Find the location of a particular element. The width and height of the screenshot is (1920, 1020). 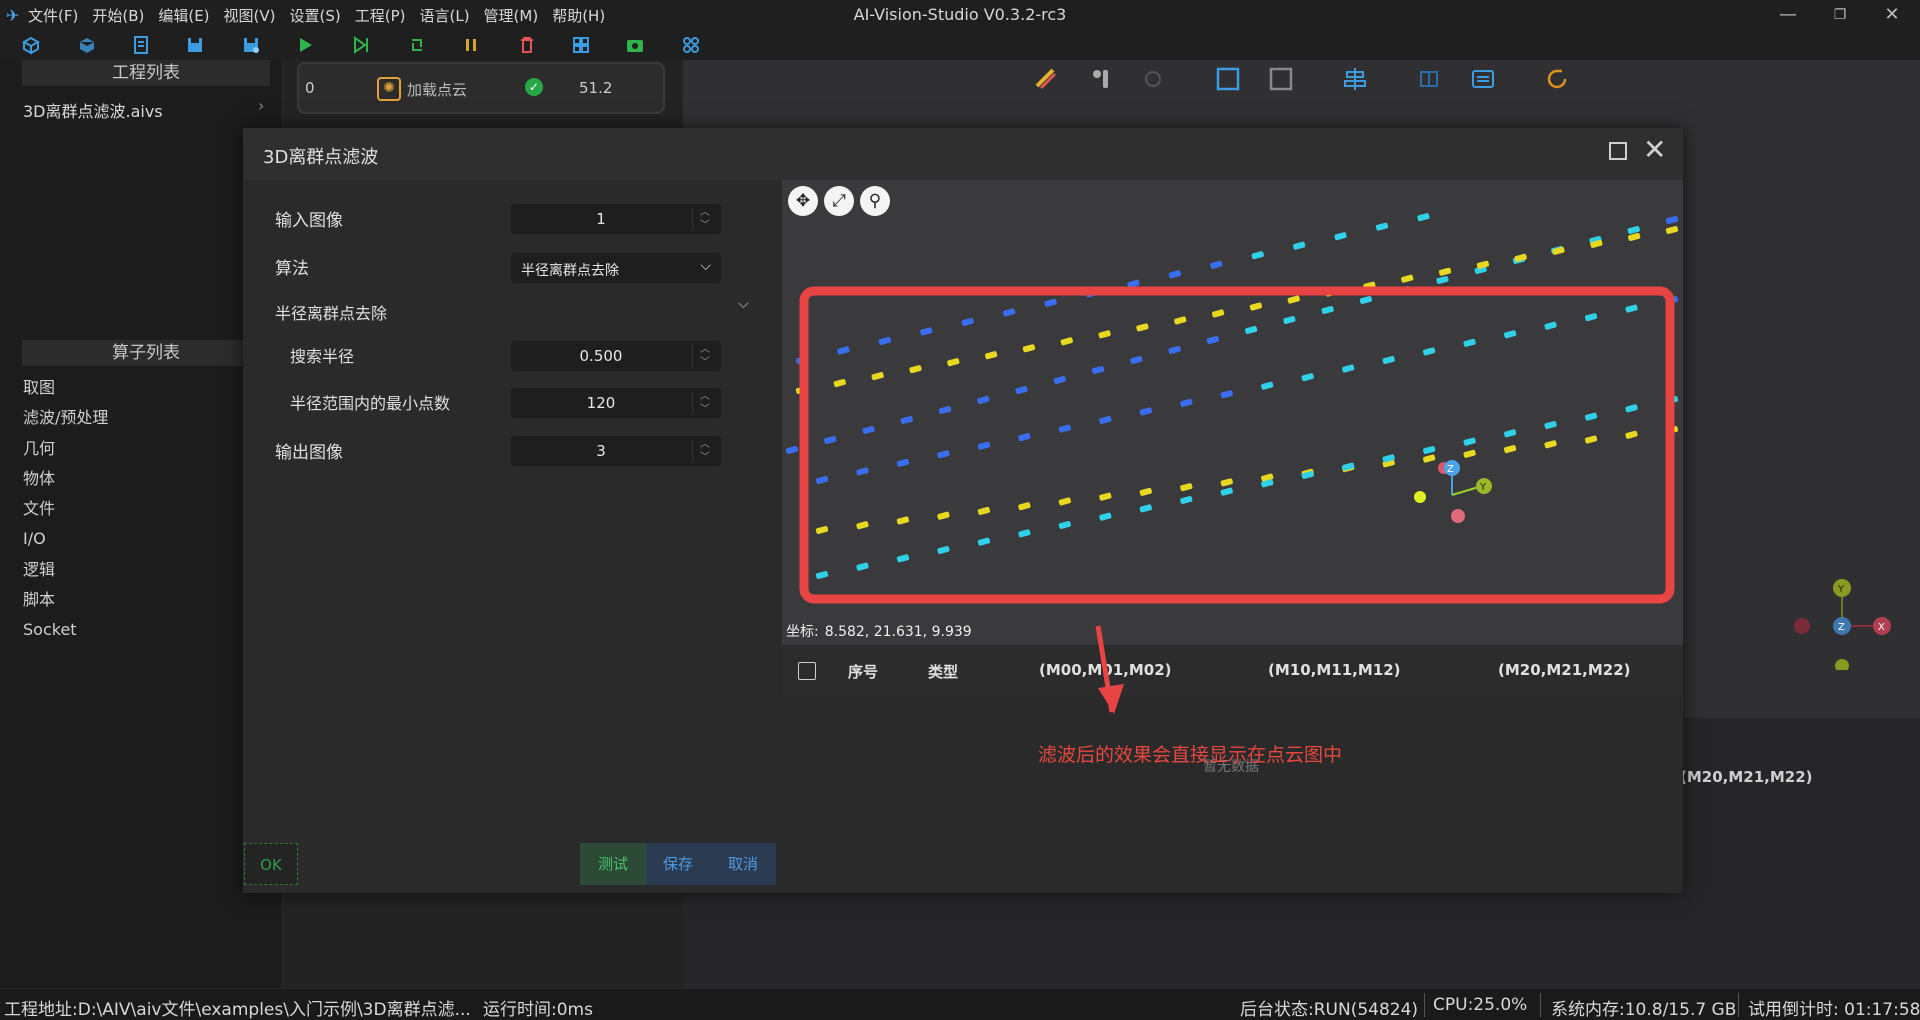

save-icon is located at coordinates (195, 45).